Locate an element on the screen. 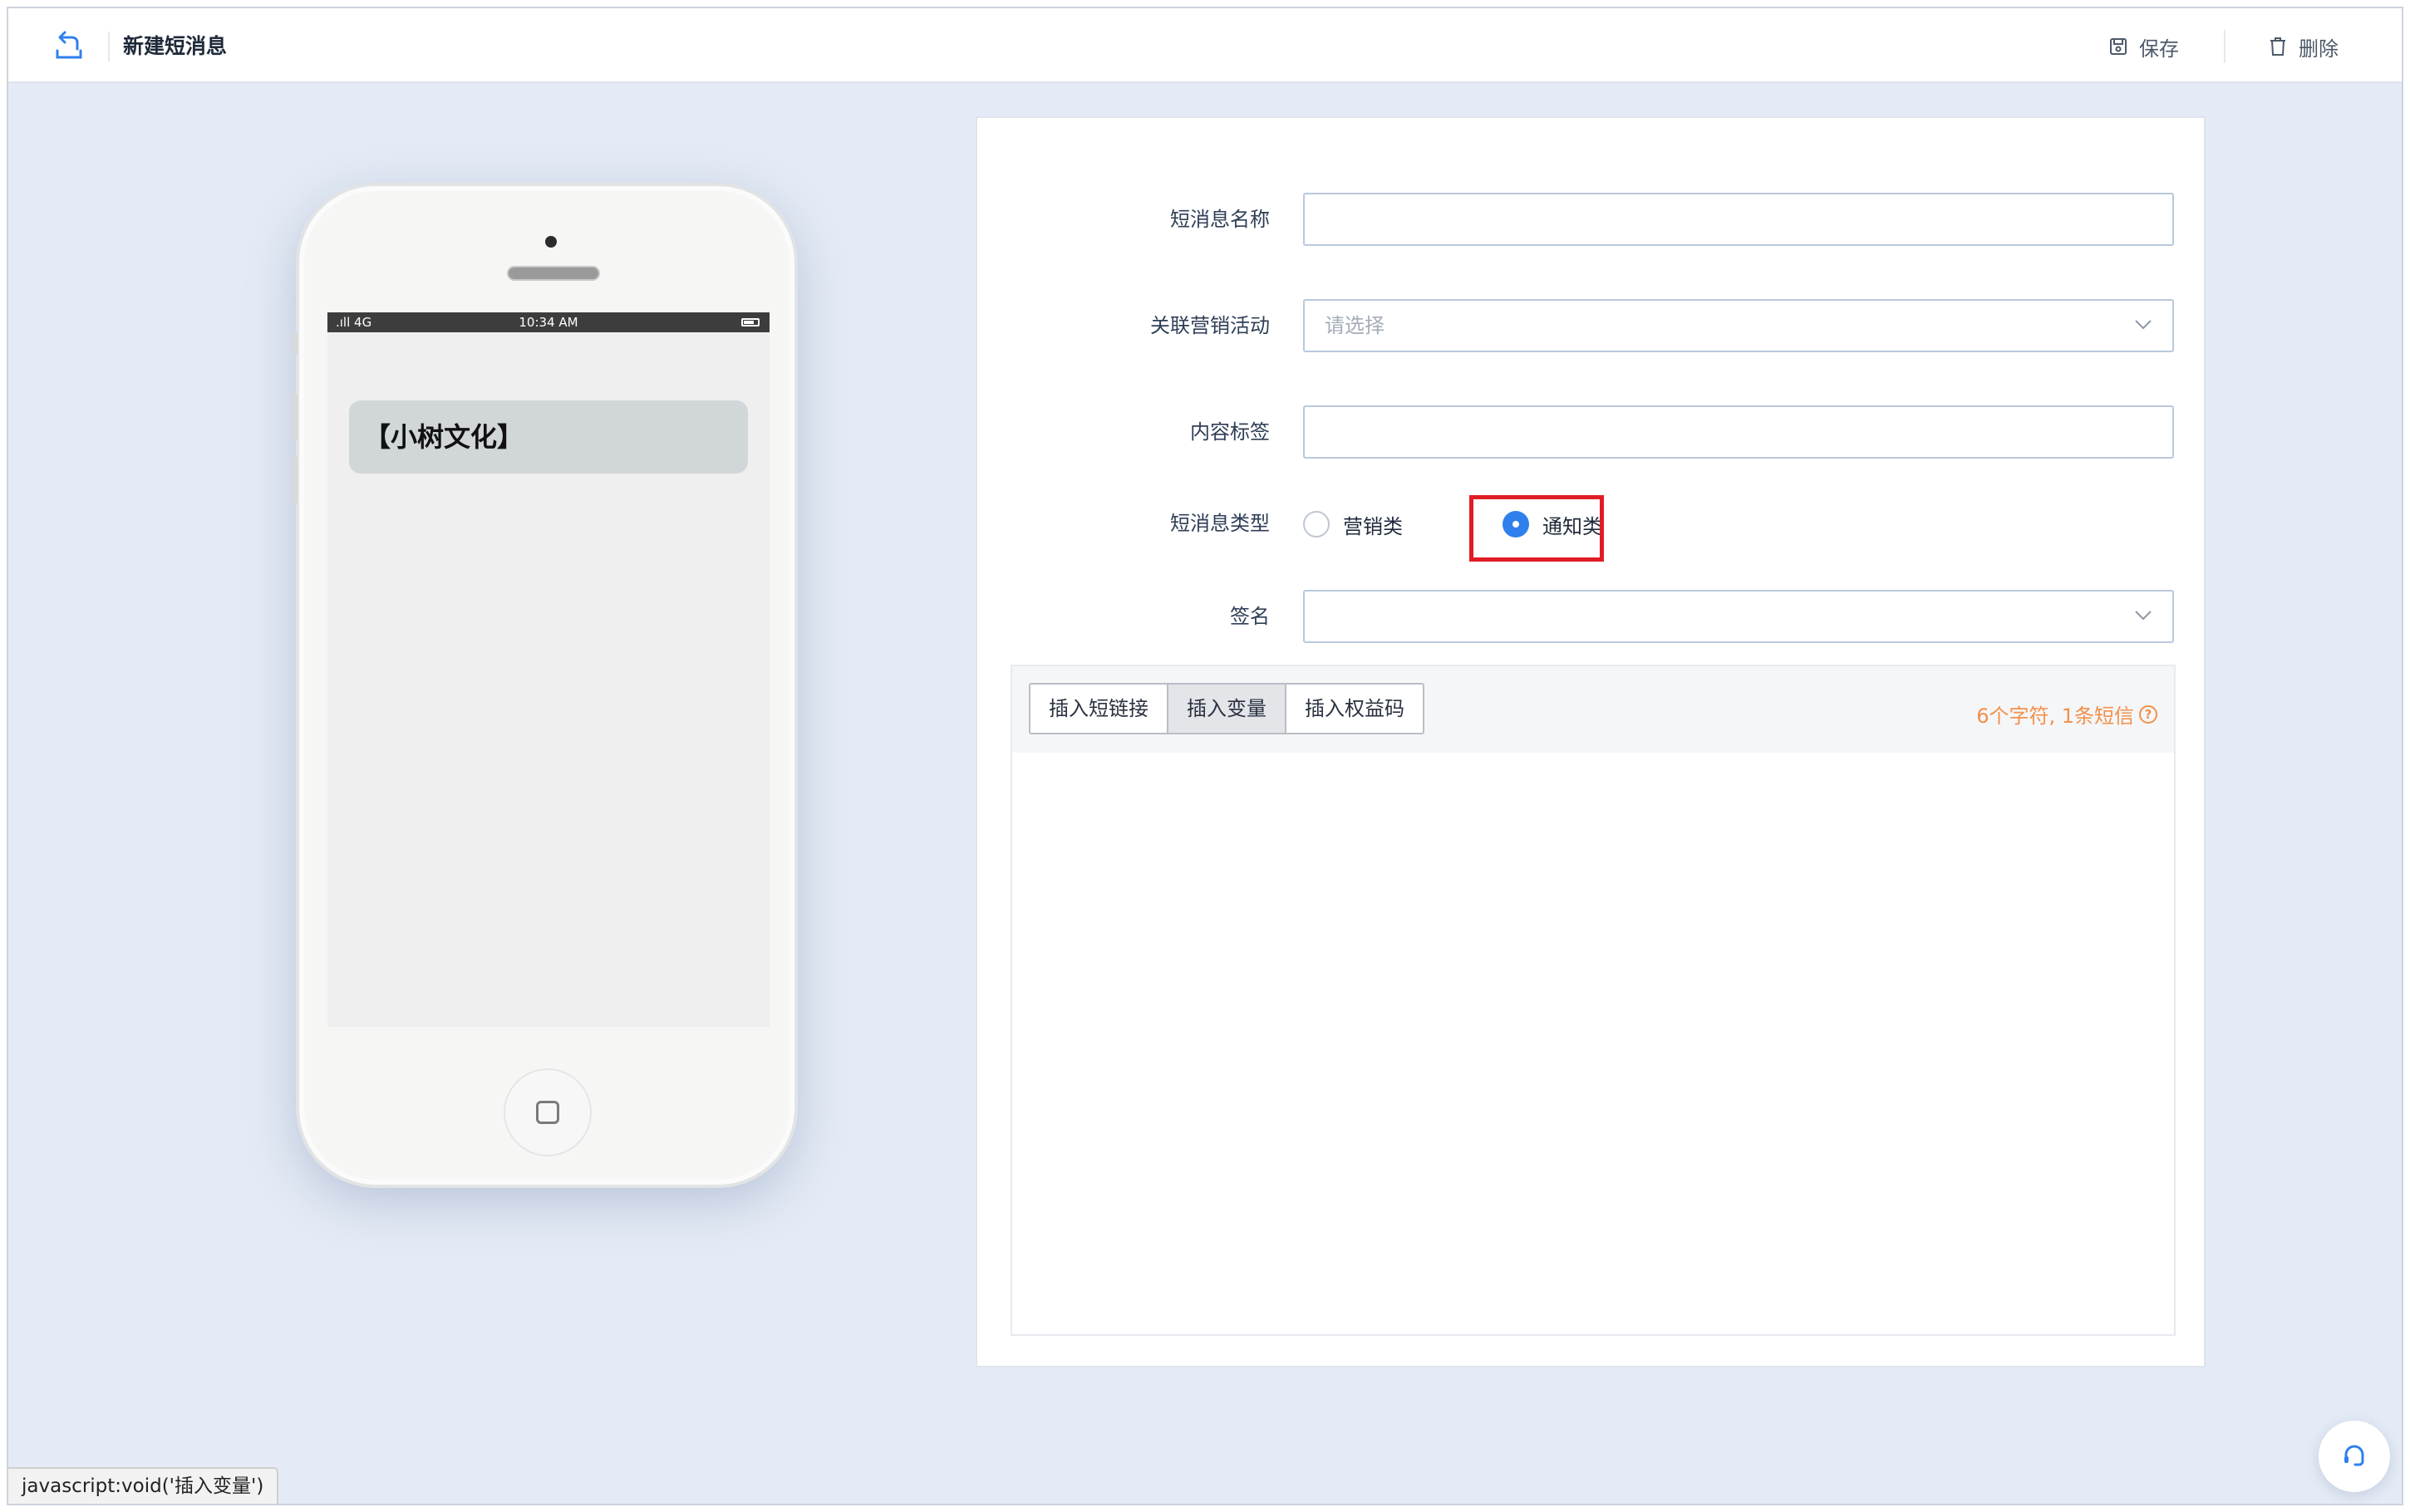  phone-volume-up is located at coordinates (294, 417).